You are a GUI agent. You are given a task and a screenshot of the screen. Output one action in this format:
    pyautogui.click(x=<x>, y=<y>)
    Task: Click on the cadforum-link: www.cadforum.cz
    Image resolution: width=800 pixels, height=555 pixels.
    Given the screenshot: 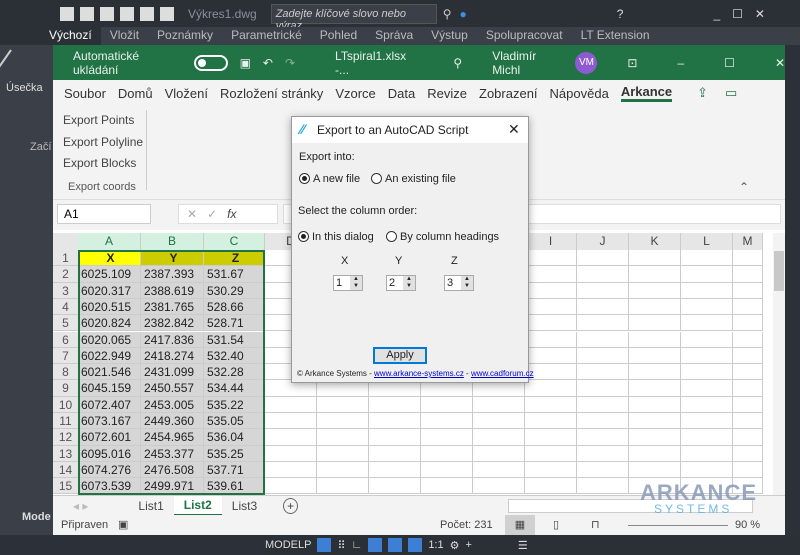 What is the action you would take?
    pyautogui.click(x=502, y=373)
    